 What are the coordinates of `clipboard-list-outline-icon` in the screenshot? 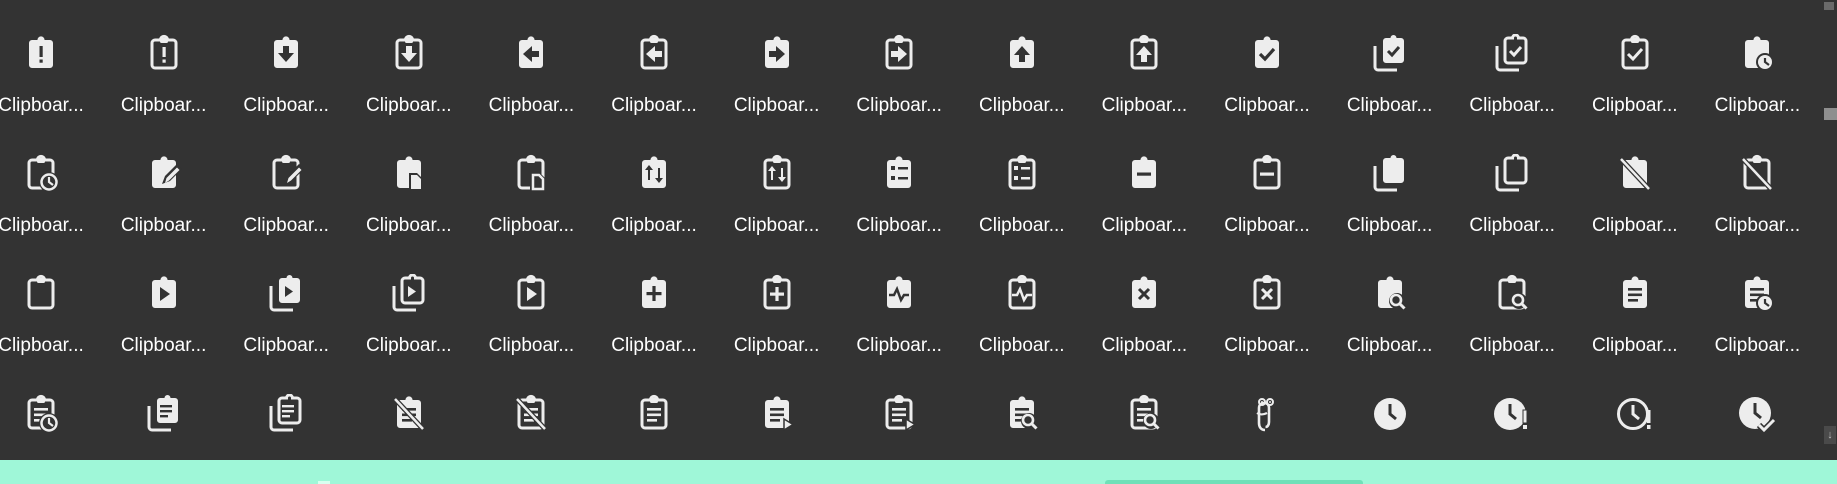 It's located at (1022, 172).